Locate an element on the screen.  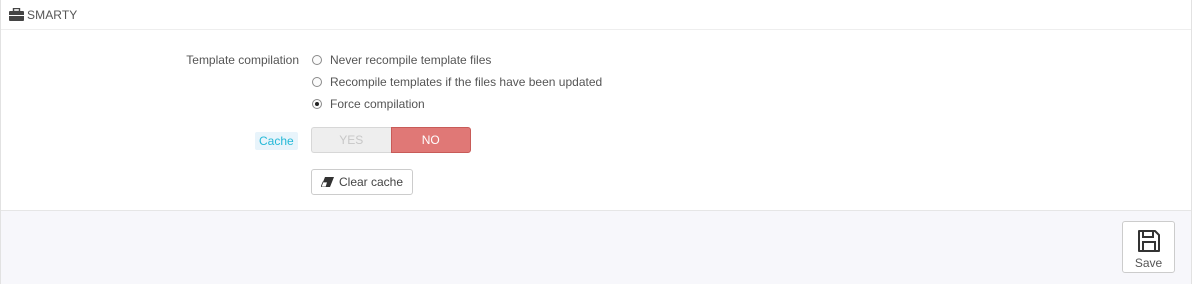
clear-cache-label: Clear cache is located at coordinates (371, 182).